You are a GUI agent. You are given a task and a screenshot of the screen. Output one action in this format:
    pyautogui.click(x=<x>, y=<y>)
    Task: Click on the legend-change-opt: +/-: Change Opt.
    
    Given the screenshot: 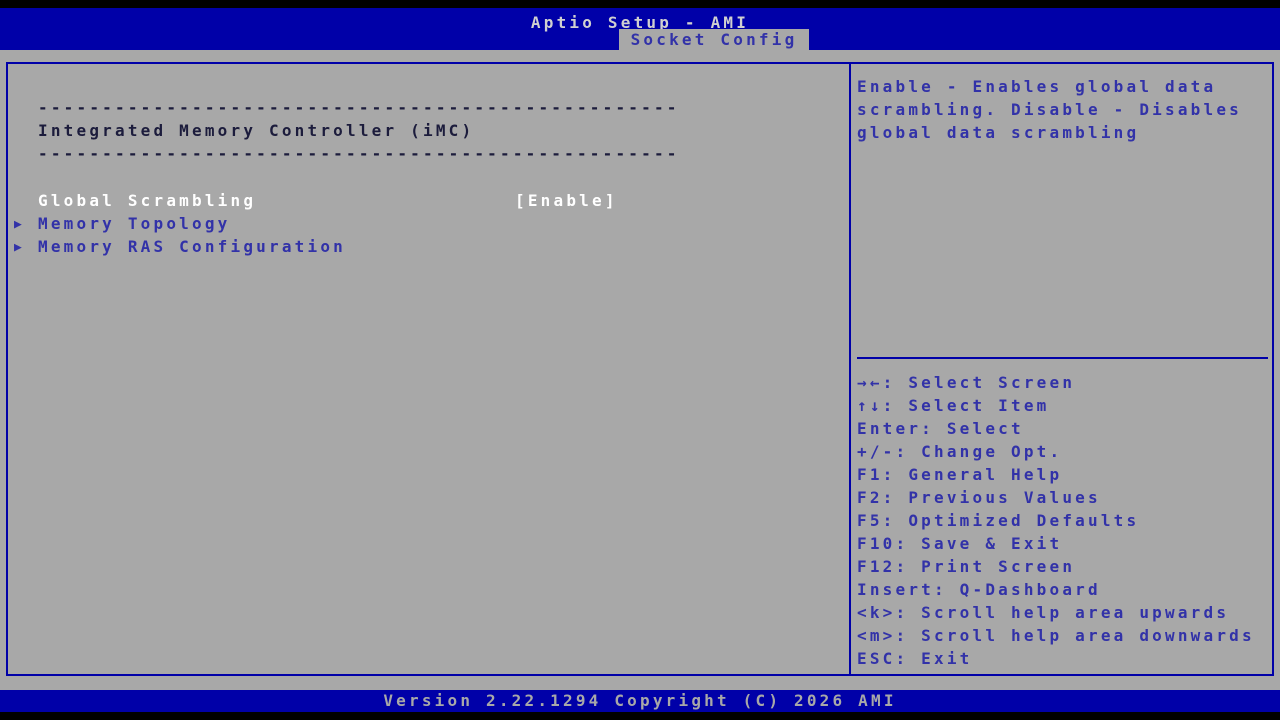 What is the action you would take?
    pyautogui.click(x=960, y=451)
    